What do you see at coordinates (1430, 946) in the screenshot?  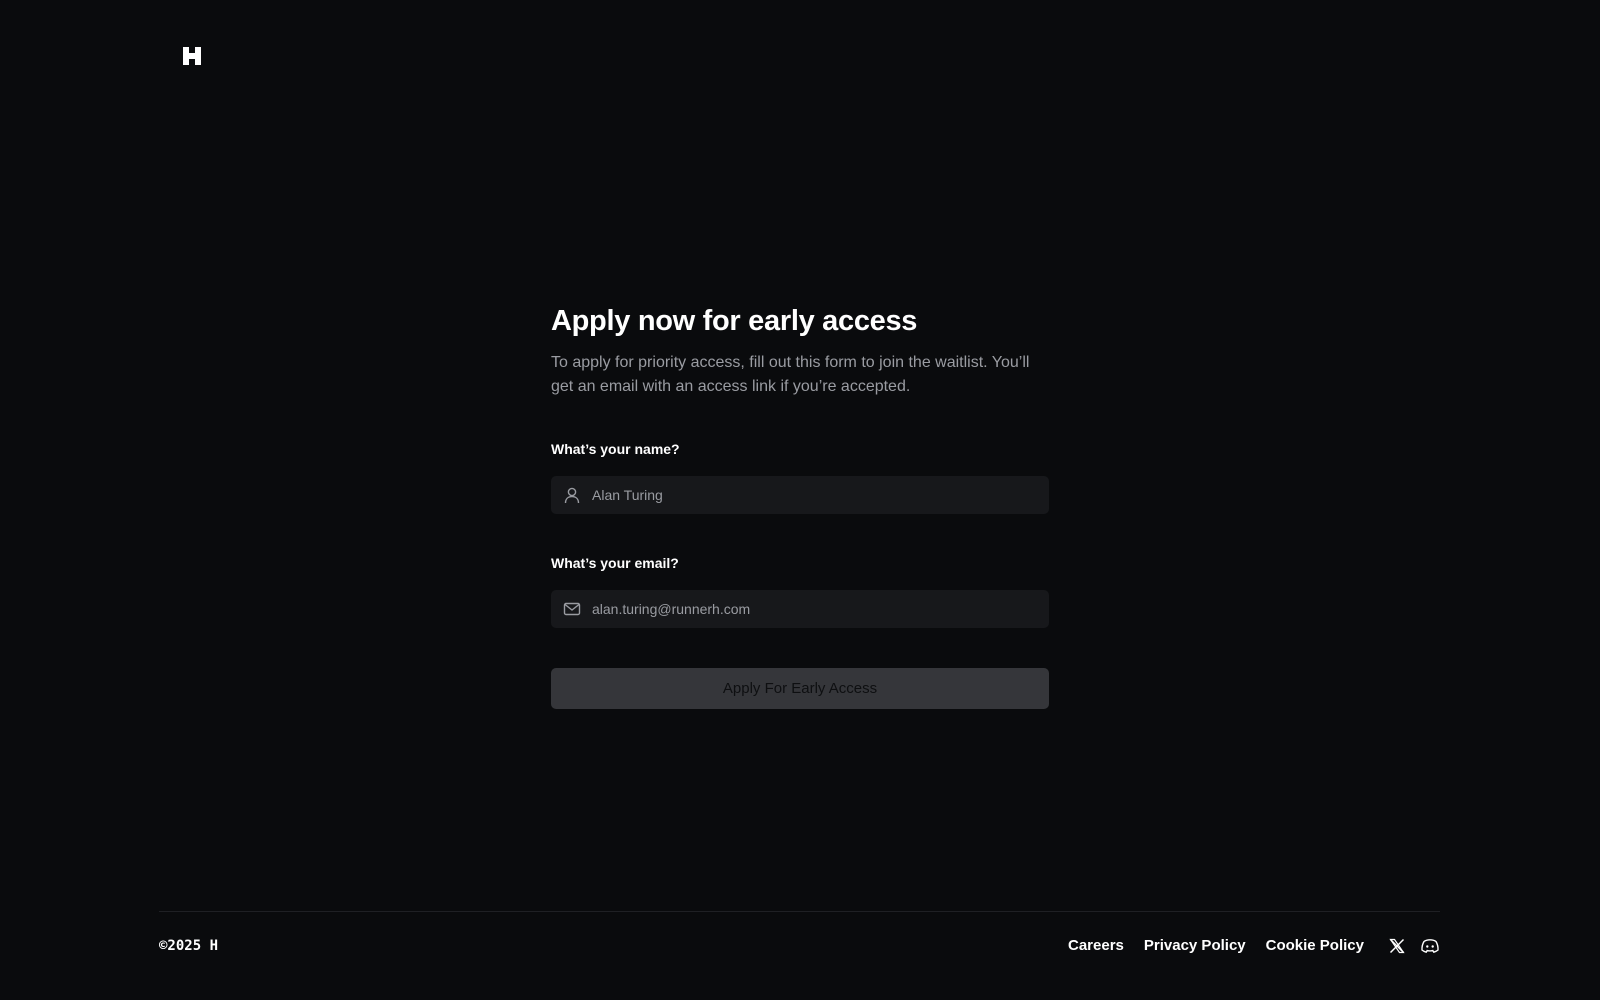 I see `discord-icon` at bounding box center [1430, 946].